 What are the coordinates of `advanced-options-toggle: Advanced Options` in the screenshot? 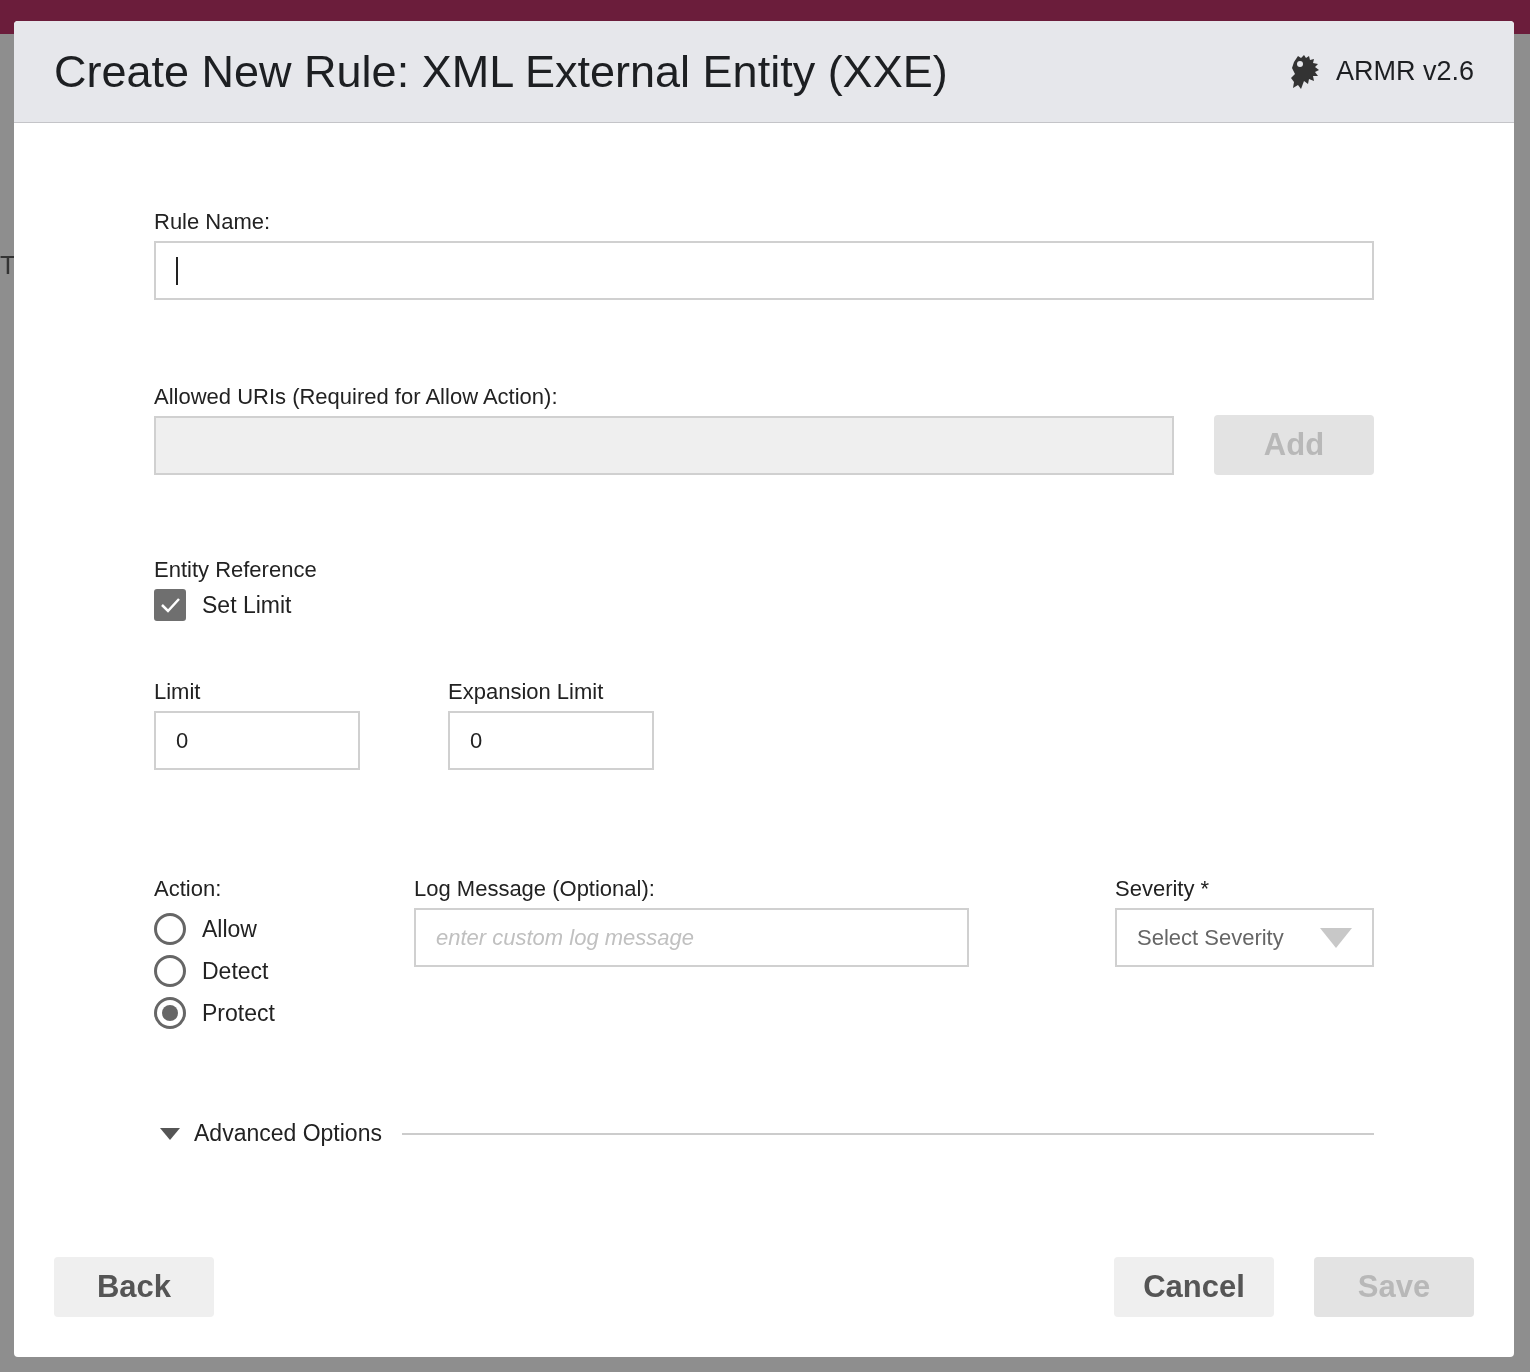 It's located at (268, 1133).